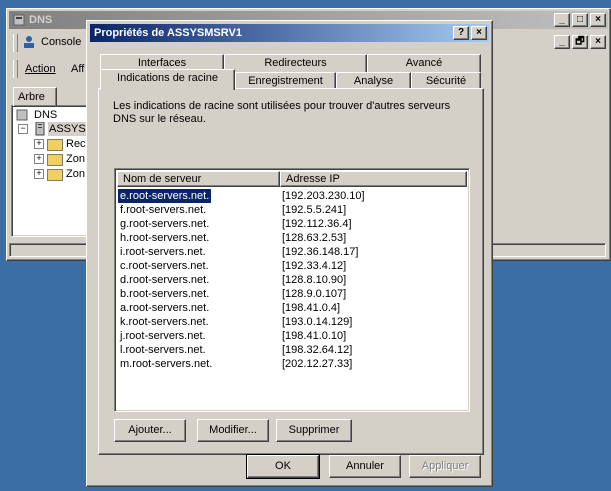  Describe the element at coordinates (461, 33) in the screenshot. I see `help-button: ?` at that location.